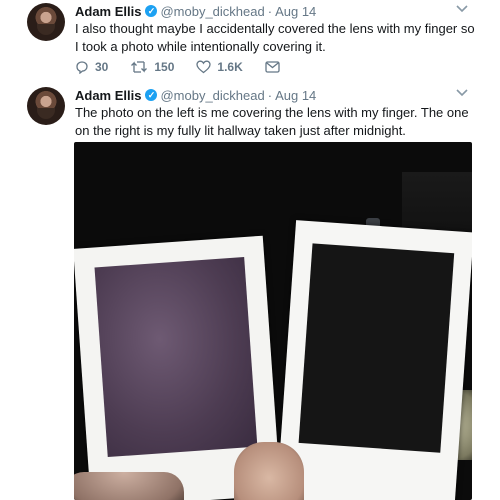 This screenshot has height=500, width=500. Describe the element at coordinates (164, 67) in the screenshot. I see `retweet-count: 150` at that location.